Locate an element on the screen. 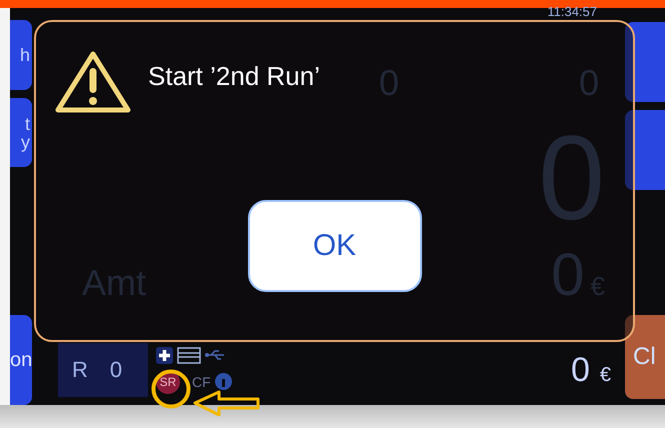  clock-time: 11:34:57 is located at coordinates (572, 11).